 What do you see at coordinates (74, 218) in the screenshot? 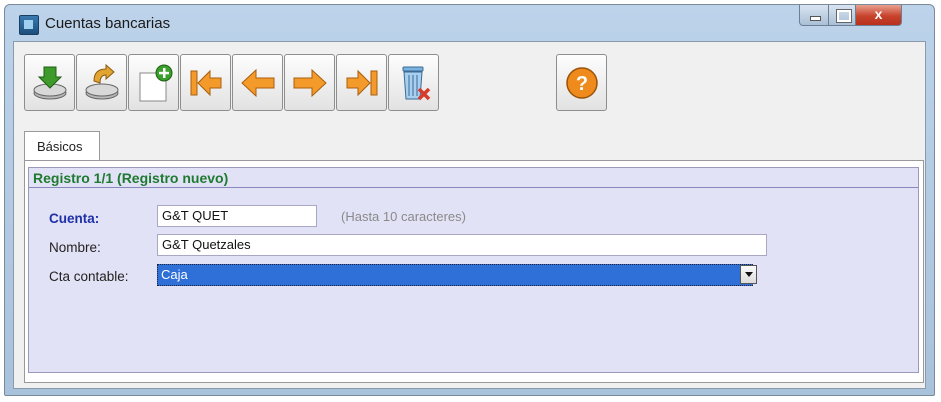
I see `cuenta-label: Cuenta:` at bounding box center [74, 218].